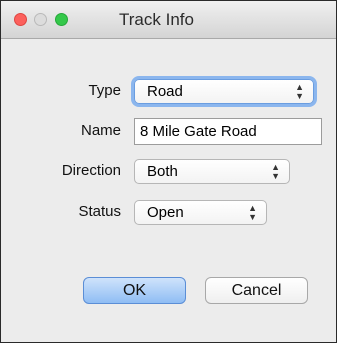  Describe the element at coordinates (134, 290) in the screenshot. I see `ok-button: OK` at that location.